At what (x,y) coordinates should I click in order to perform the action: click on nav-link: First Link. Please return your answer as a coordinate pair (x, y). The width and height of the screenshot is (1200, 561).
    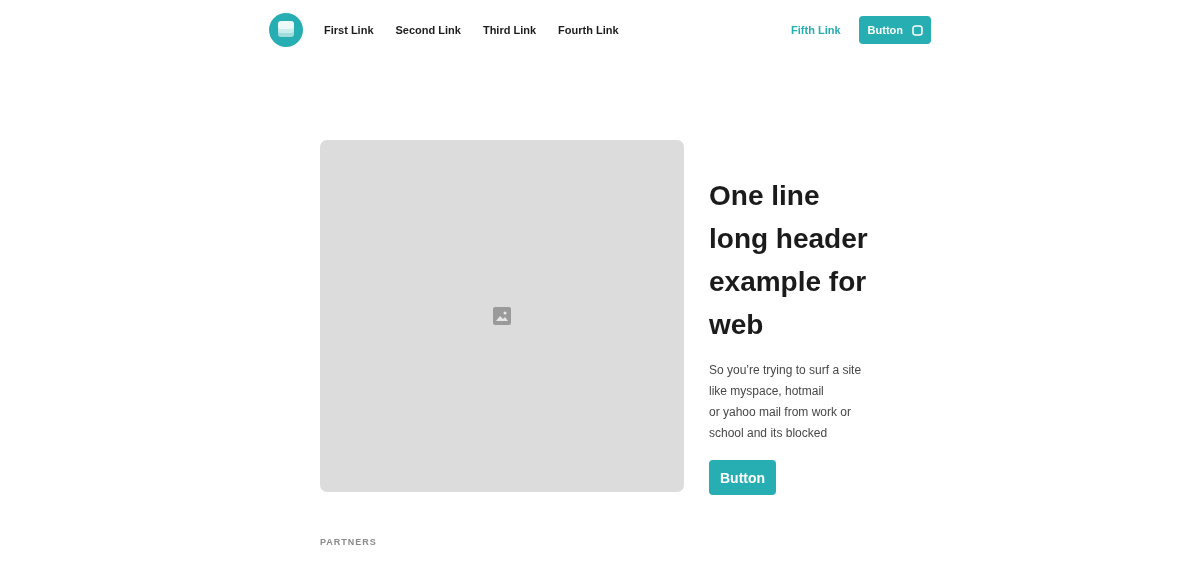
    Looking at the image, I should click on (349, 30).